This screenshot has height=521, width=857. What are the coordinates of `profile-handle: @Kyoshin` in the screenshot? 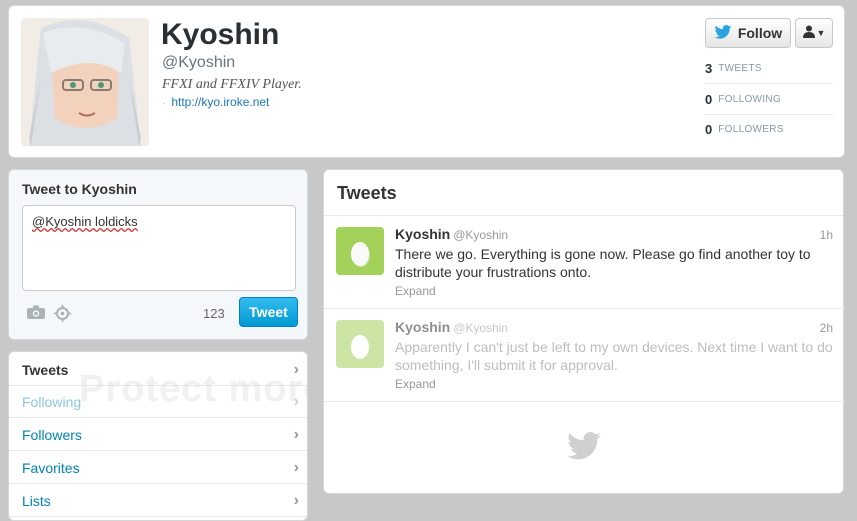 It's located at (199, 62).